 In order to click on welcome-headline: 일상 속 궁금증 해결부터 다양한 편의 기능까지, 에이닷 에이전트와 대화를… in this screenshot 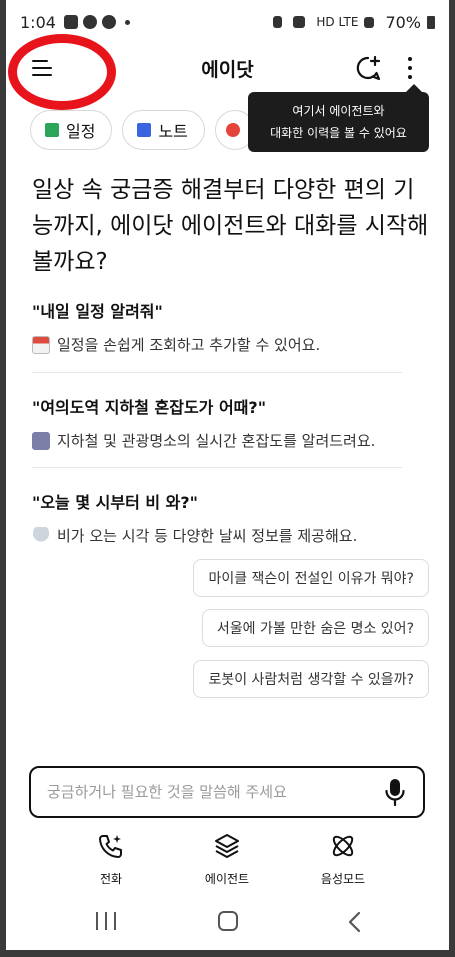, I will do `click(230, 226)`.